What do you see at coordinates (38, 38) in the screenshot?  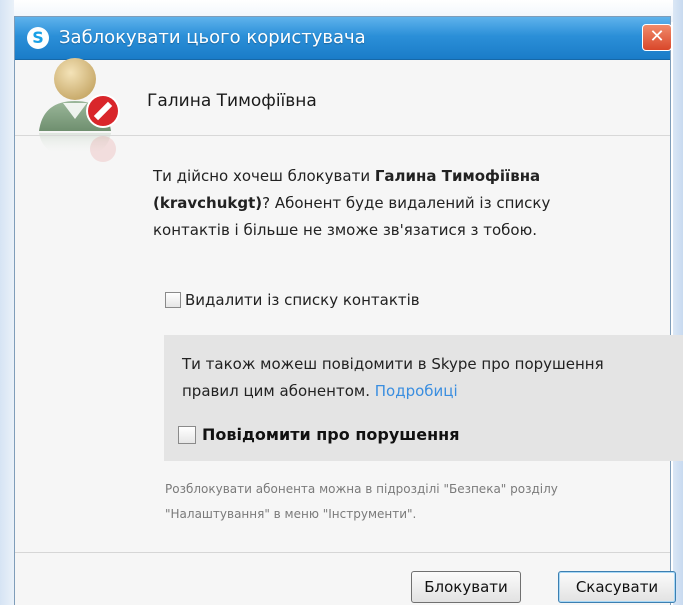 I see `skype-icon: S` at bounding box center [38, 38].